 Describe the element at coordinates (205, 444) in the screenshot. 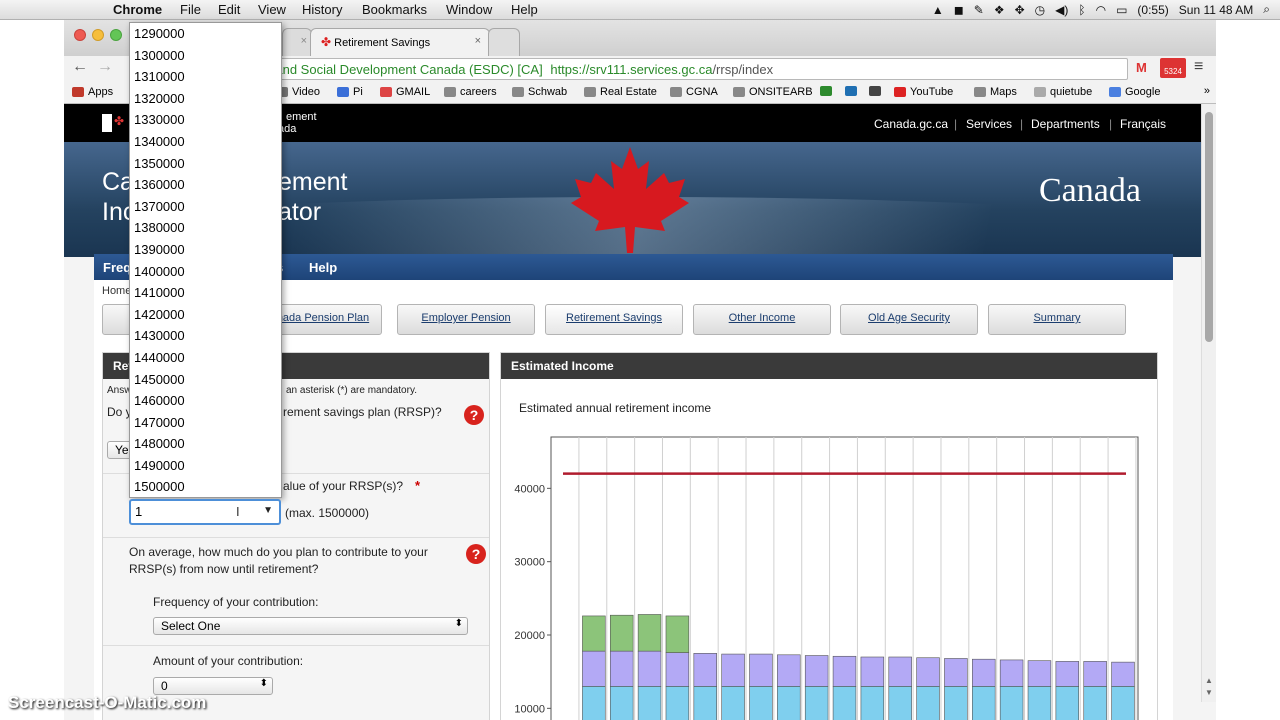

I see `dropdown-option: 1480000` at that location.